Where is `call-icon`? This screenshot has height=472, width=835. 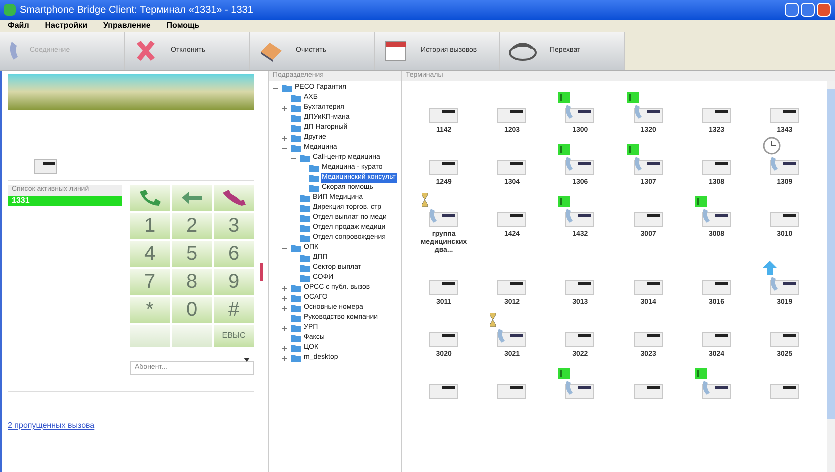
call-icon is located at coordinates (150, 198).